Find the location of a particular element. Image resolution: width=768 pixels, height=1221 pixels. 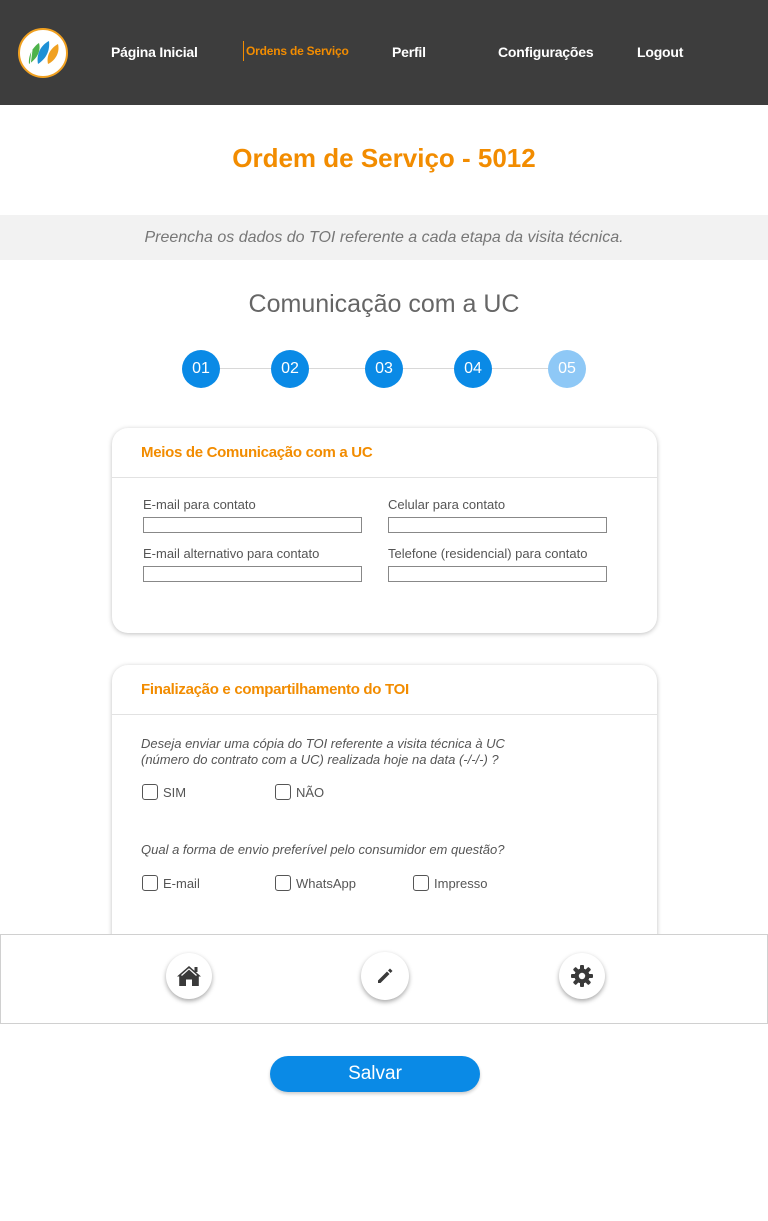

company-logo is located at coordinates (43, 53).